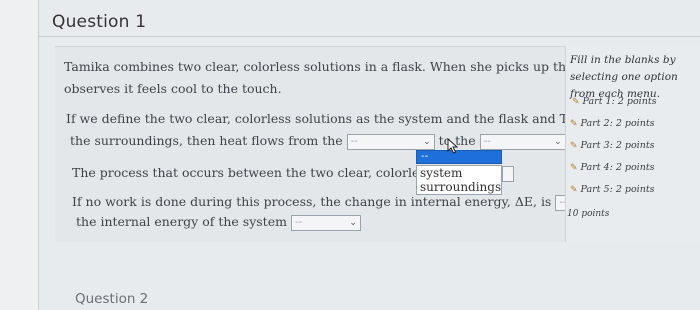 The image size is (700, 310). What do you see at coordinates (173, 88) in the screenshot?
I see `scenario-line-2: observes it feels cool to the touch.` at bounding box center [173, 88].